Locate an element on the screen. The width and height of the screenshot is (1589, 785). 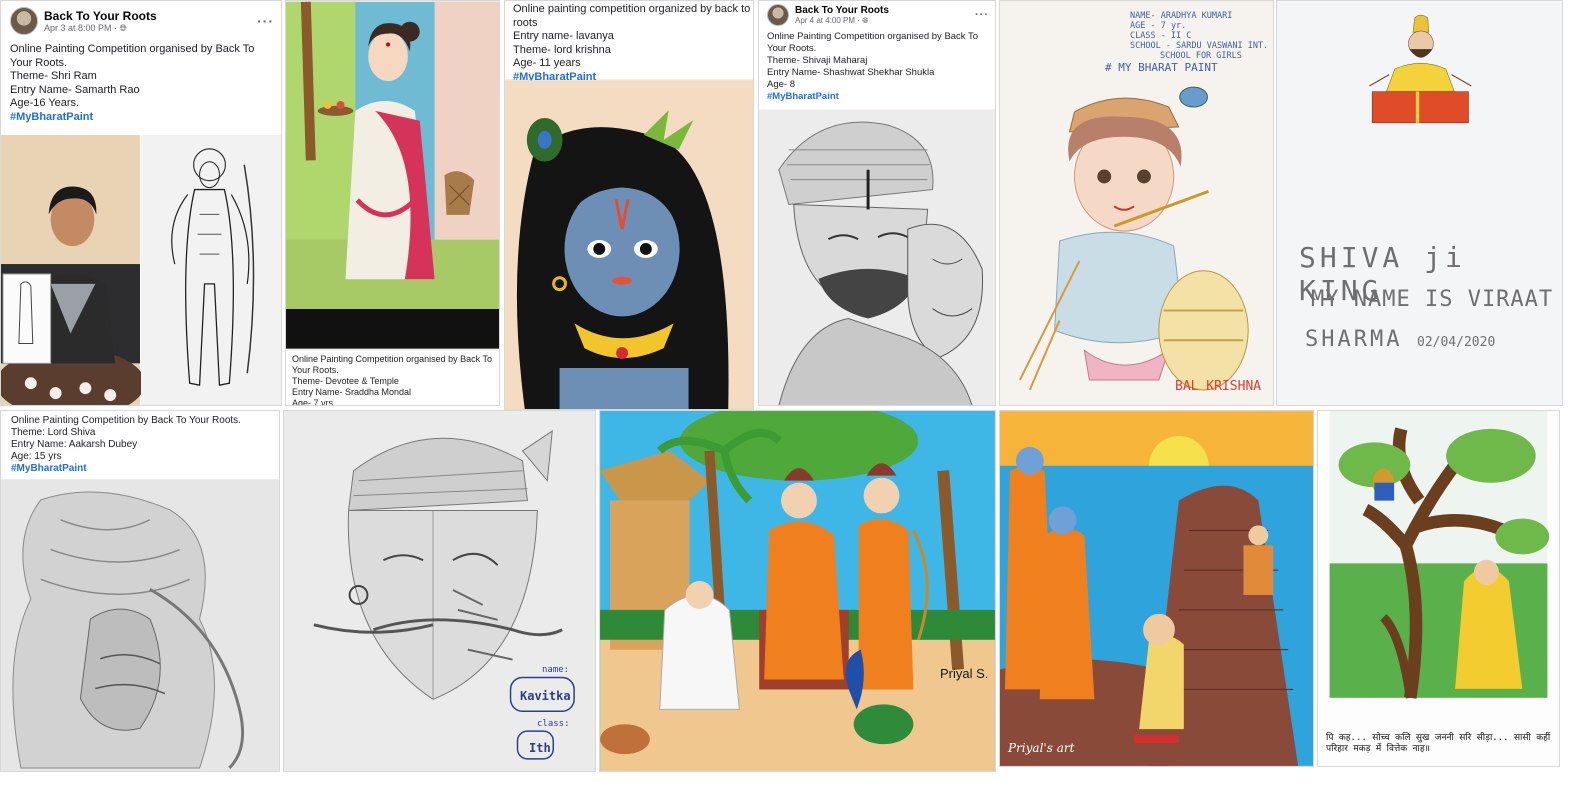
king-child-drawing is located at coordinates (1419, 116).